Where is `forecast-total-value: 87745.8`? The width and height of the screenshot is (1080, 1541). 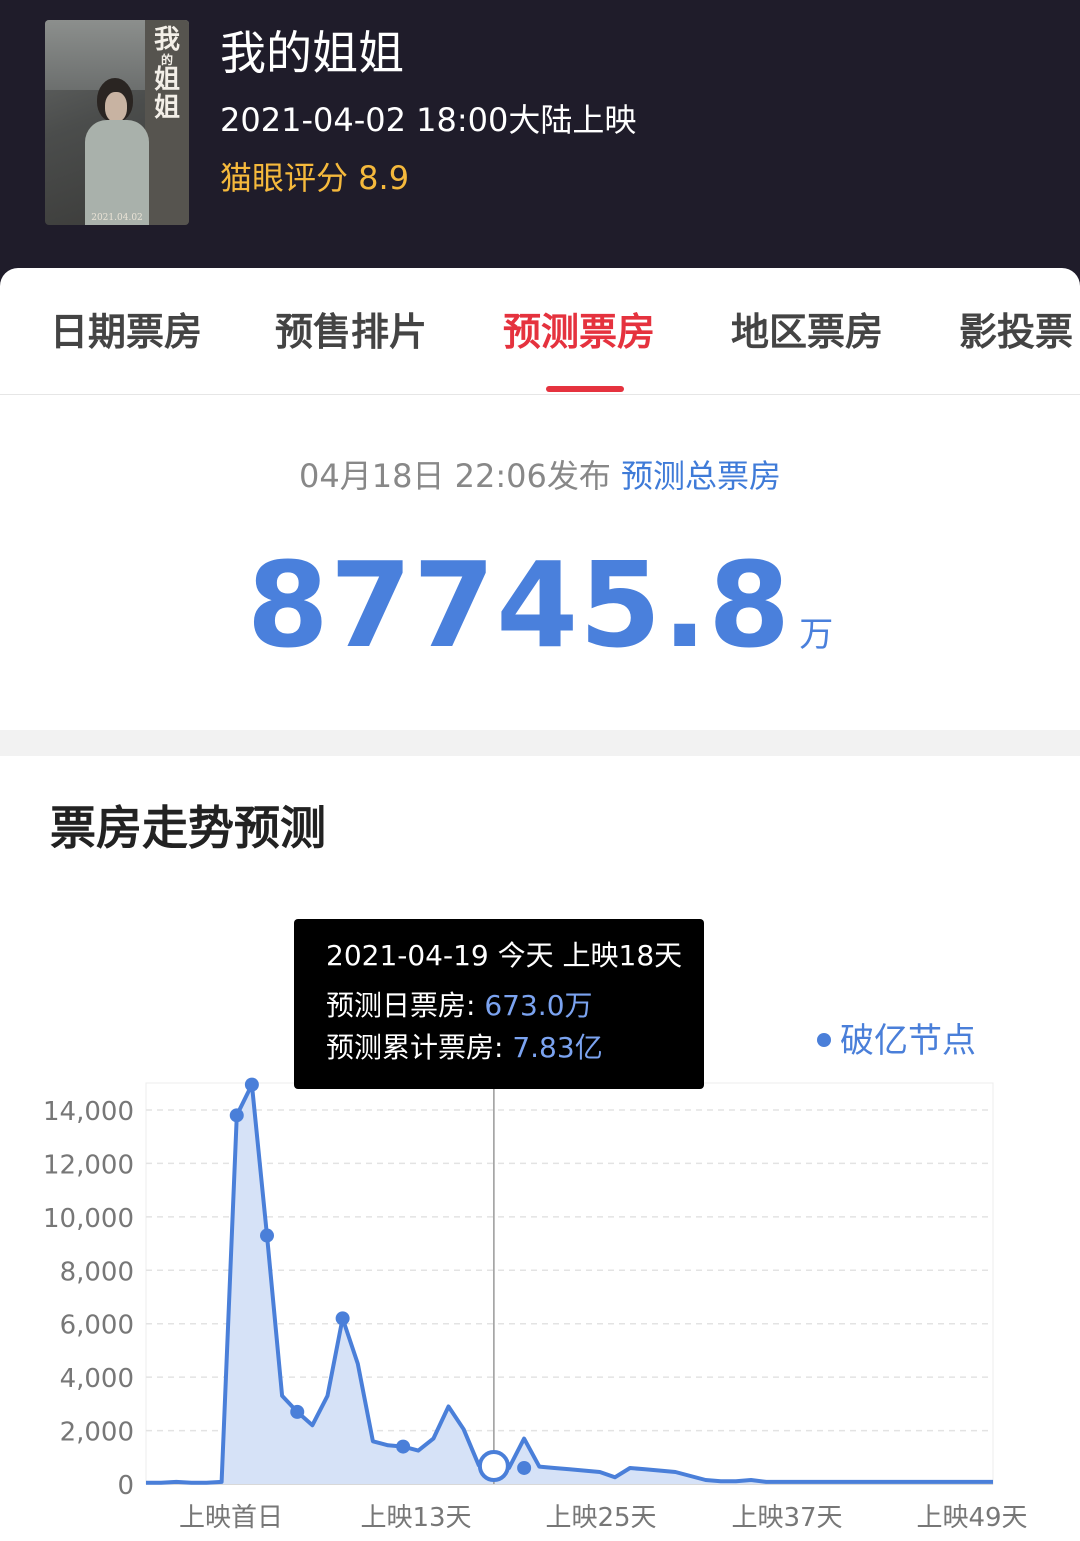 forecast-total-value: 87745.8 is located at coordinates (519, 605).